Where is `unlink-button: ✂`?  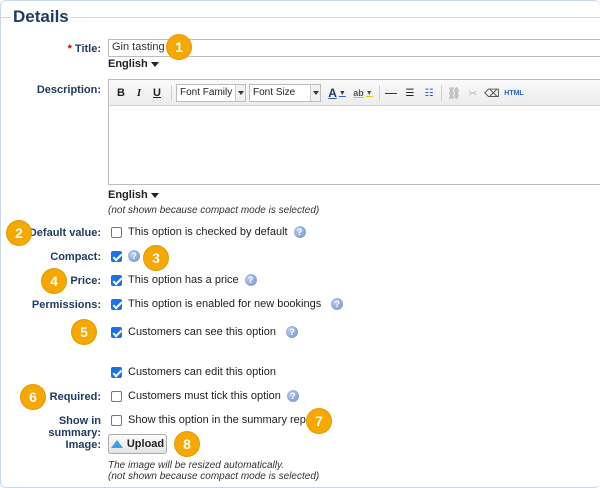 unlink-button: ✂ is located at coordinates (473, 93).